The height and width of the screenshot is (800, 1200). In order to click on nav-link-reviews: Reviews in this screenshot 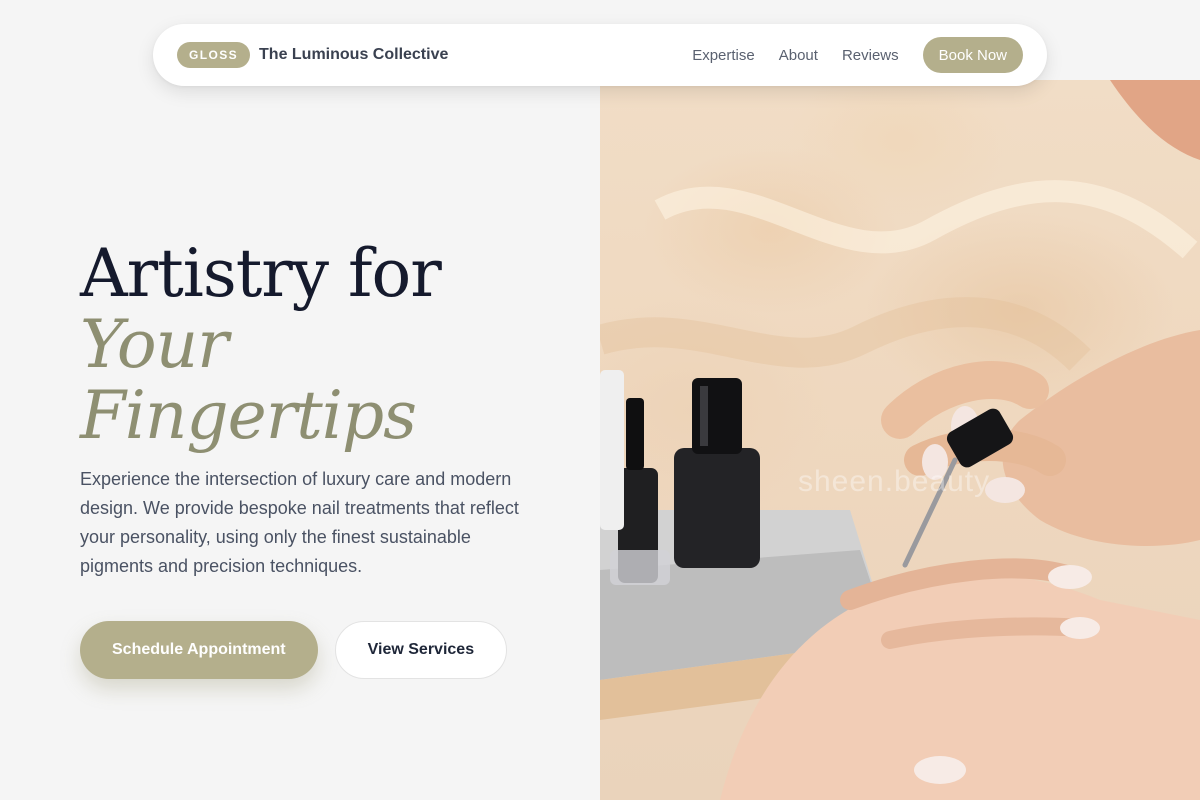, I will do `click(870, 55)`.